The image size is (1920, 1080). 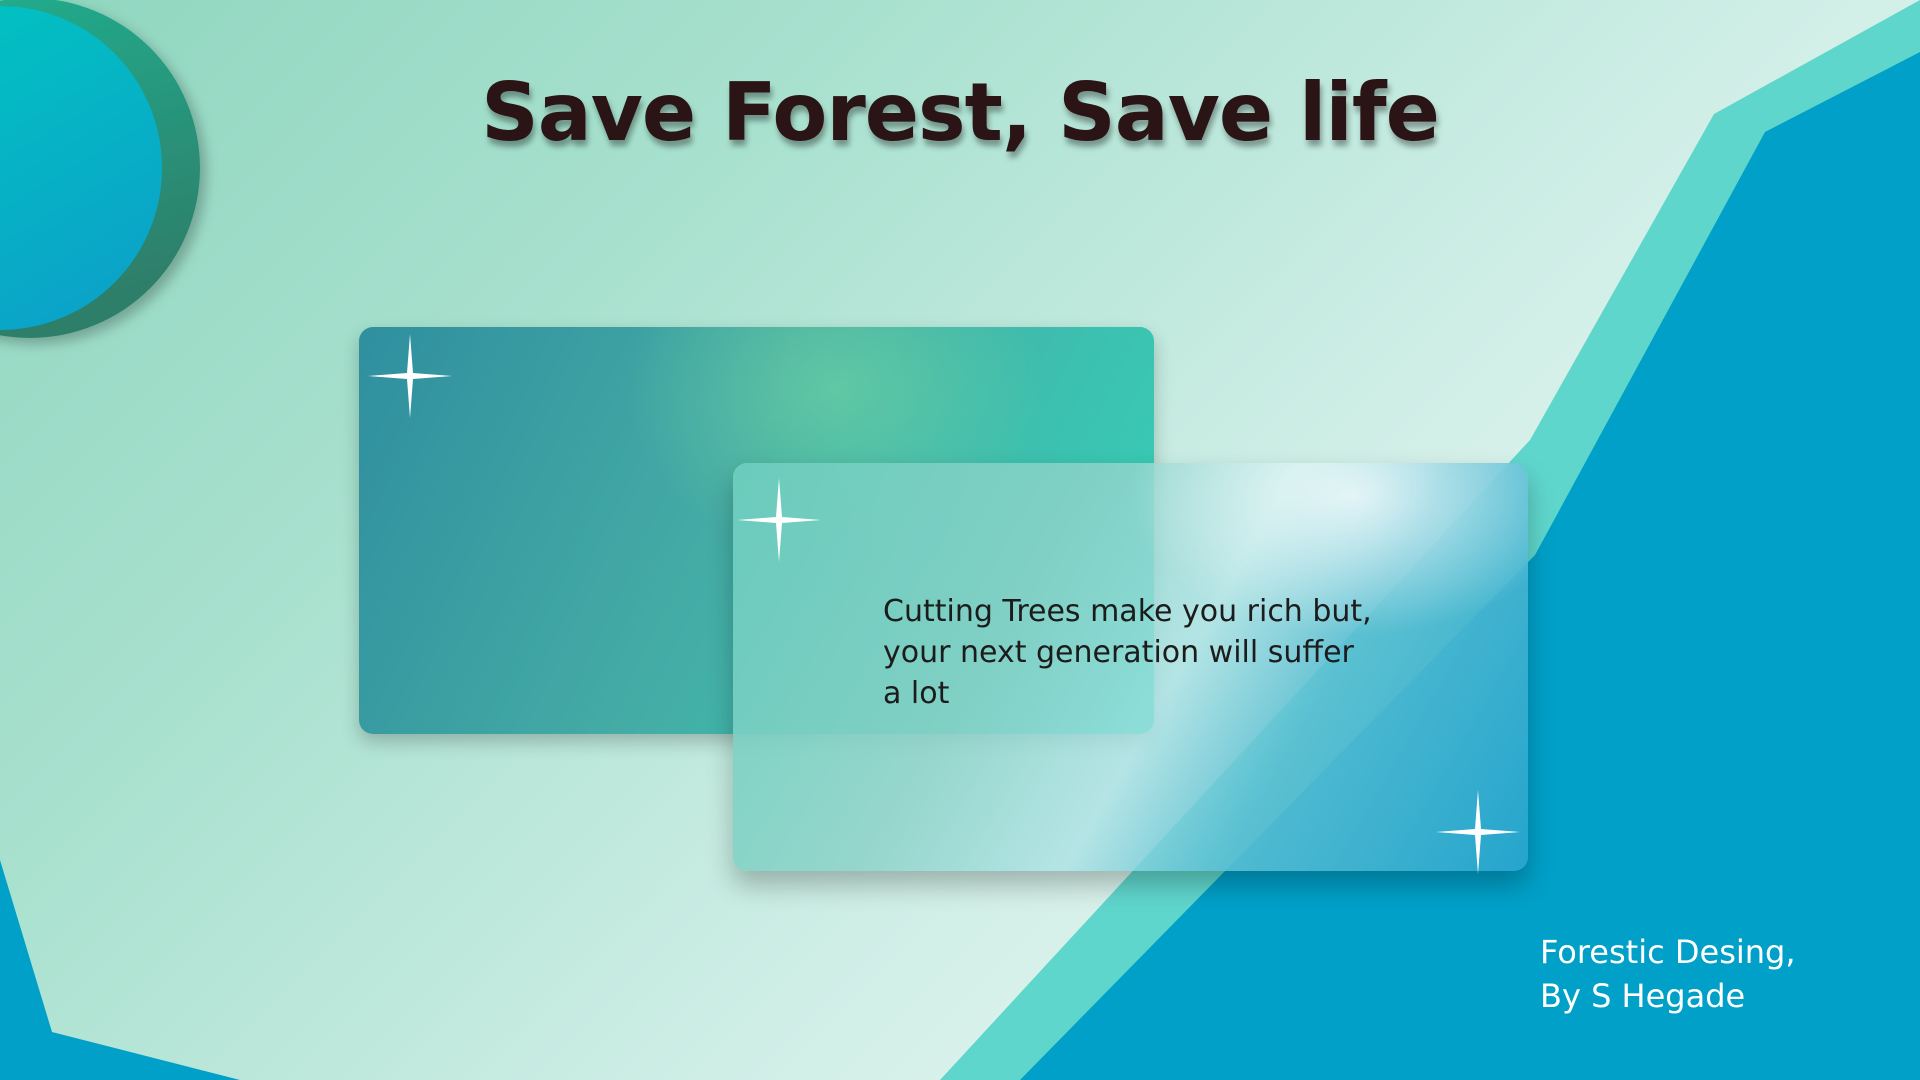 What do you see at coordinates (1127, 611) in the screenshot?
I see `card-message-line: Cutting Trees make you rich but,` at bounding box center [1127, 611].